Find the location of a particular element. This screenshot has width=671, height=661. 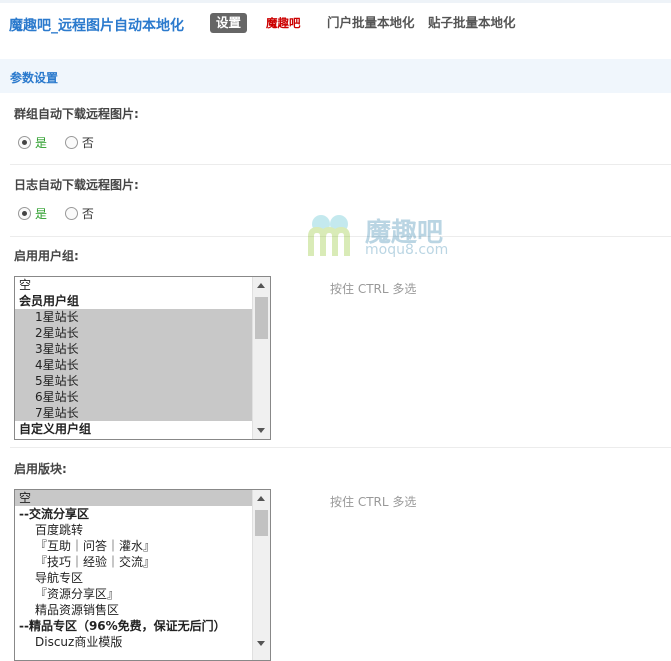

select-option: 自定义用户组 is located at coordinates (134, 429).